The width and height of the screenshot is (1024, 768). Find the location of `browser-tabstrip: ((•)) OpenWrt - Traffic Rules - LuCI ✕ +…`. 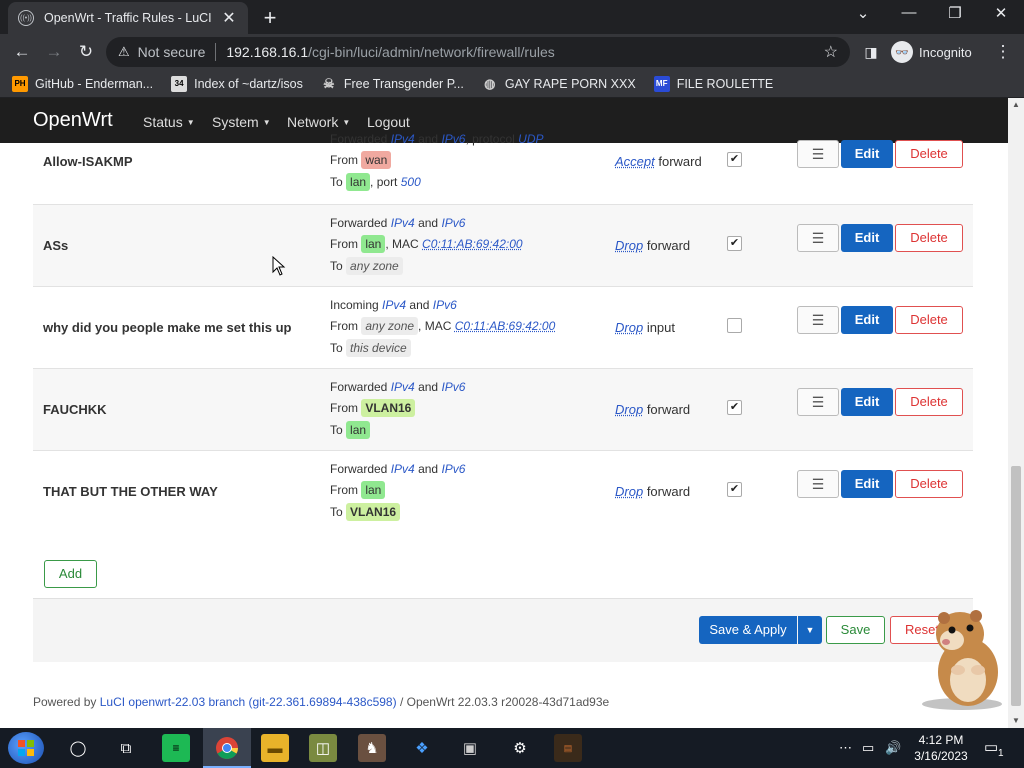

browser-tabstrip: ((•)) OpenWrt - Traffic Rules - LuCI ✕ +… is located at coordinates (512, 17).